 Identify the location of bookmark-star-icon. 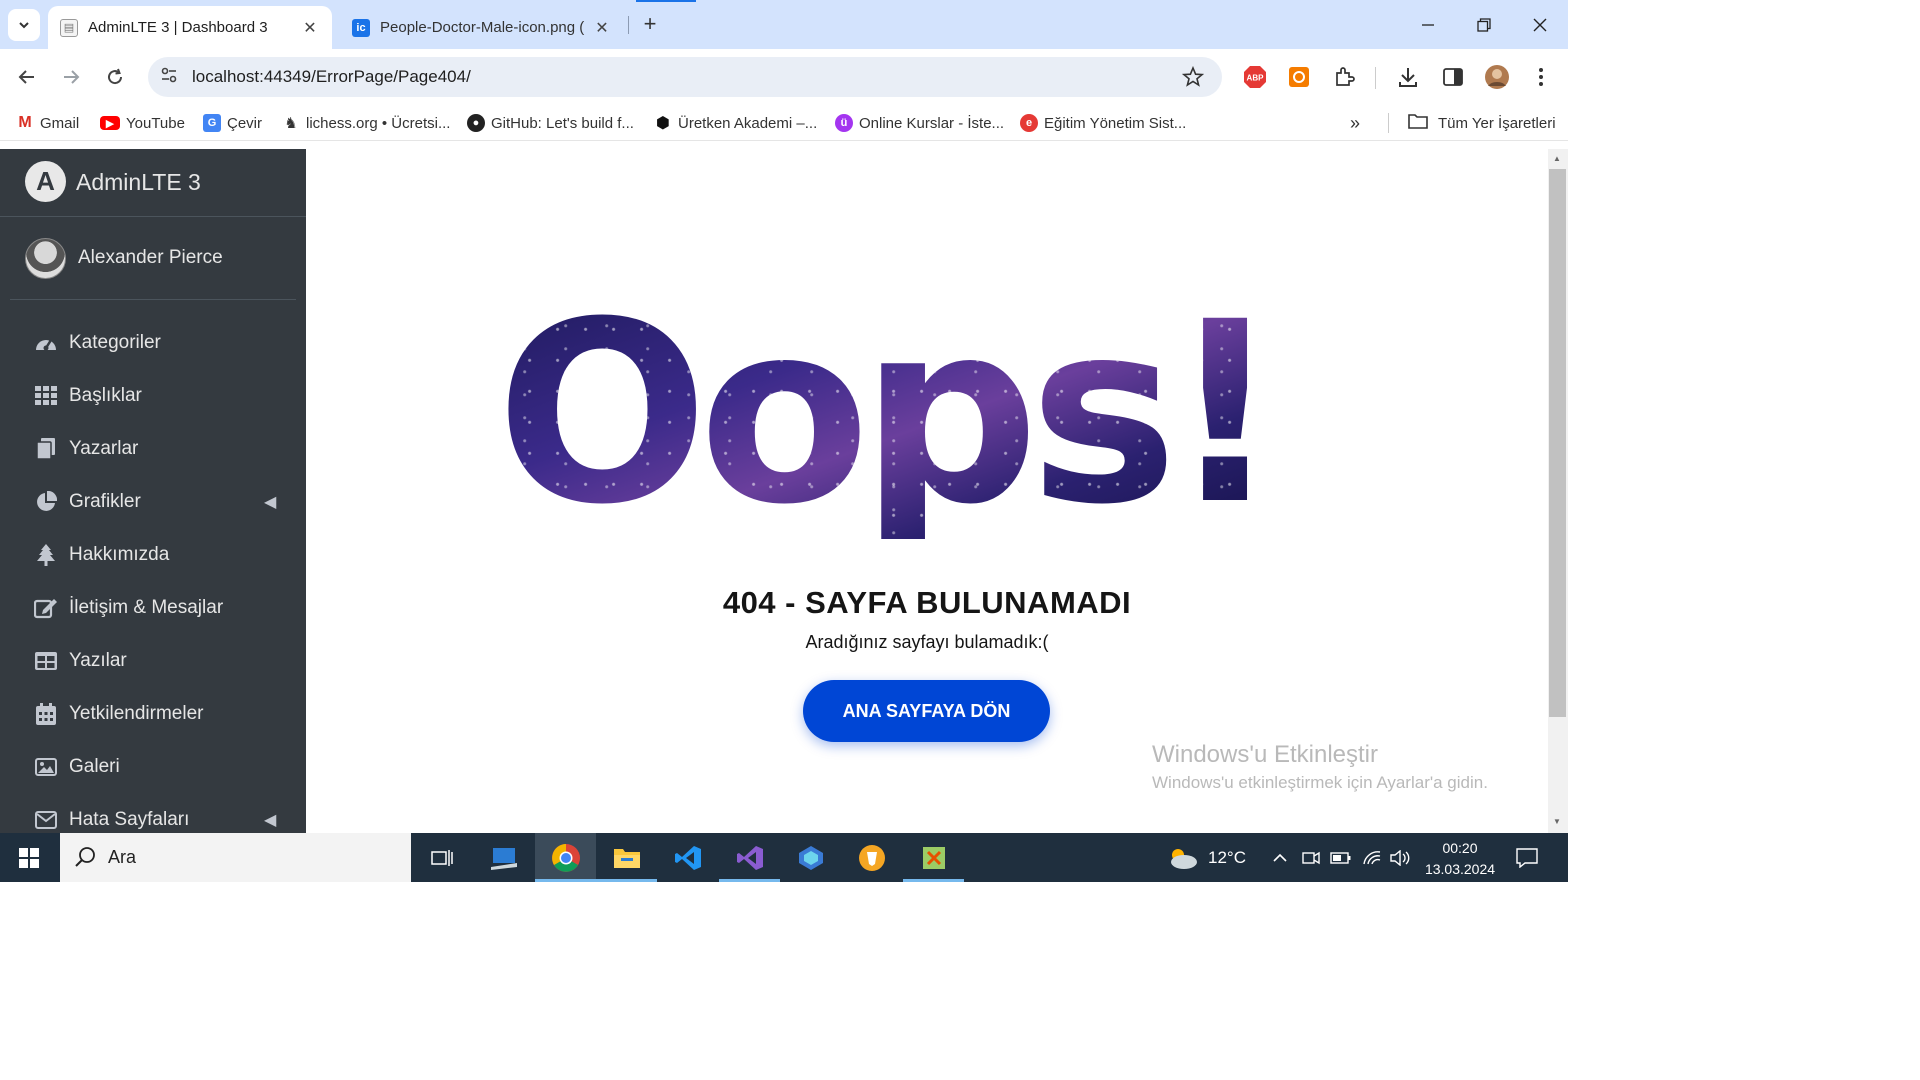
(1193, 79).